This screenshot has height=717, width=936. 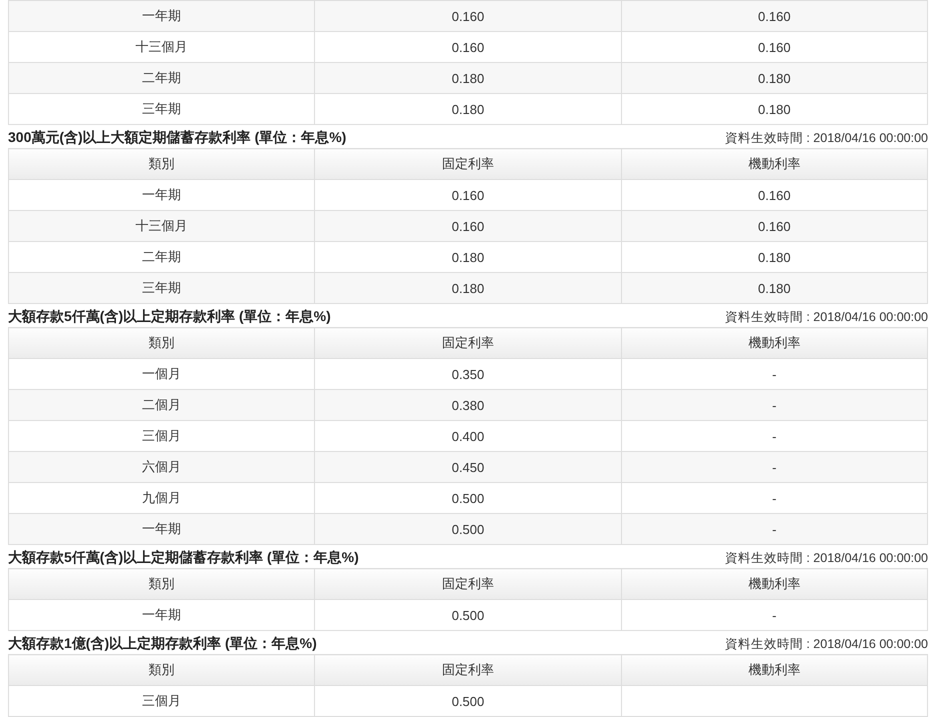 What do you see at coordinates (169, 317) in the screenshot?
I see `table-title: 大額存款5仟萬(含)以上定期存款利率 (單位：年息%)` at bounding box center [169, 317].